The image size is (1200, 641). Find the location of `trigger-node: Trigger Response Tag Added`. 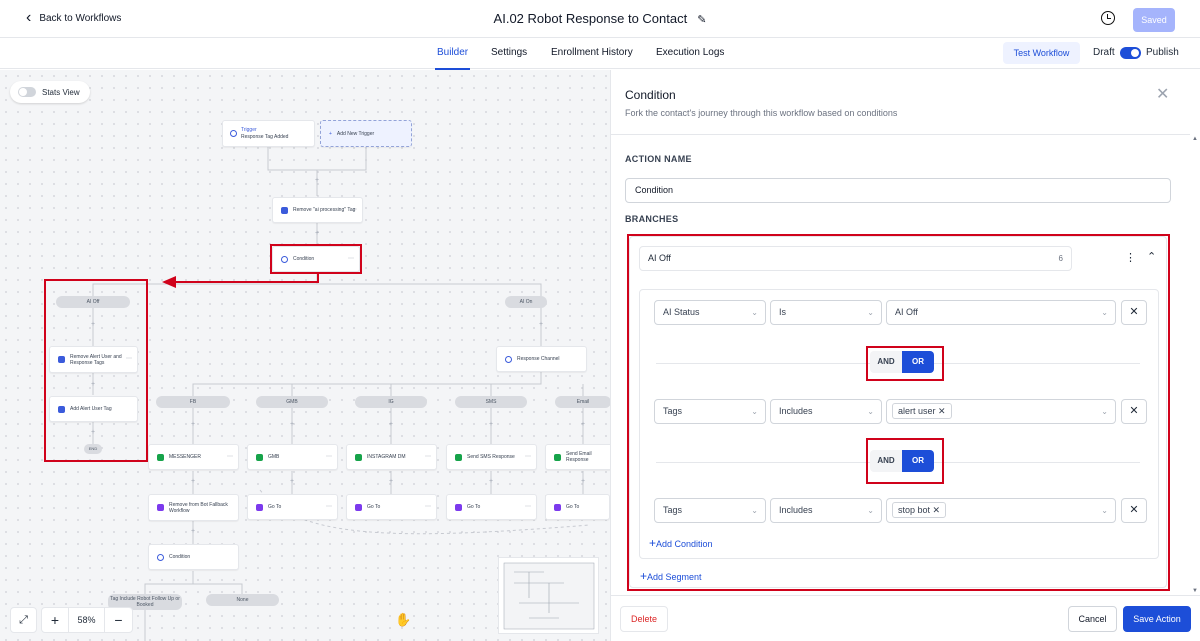

trigger-node: Trigger Response Tag Added is located at coordinates (268, 133).